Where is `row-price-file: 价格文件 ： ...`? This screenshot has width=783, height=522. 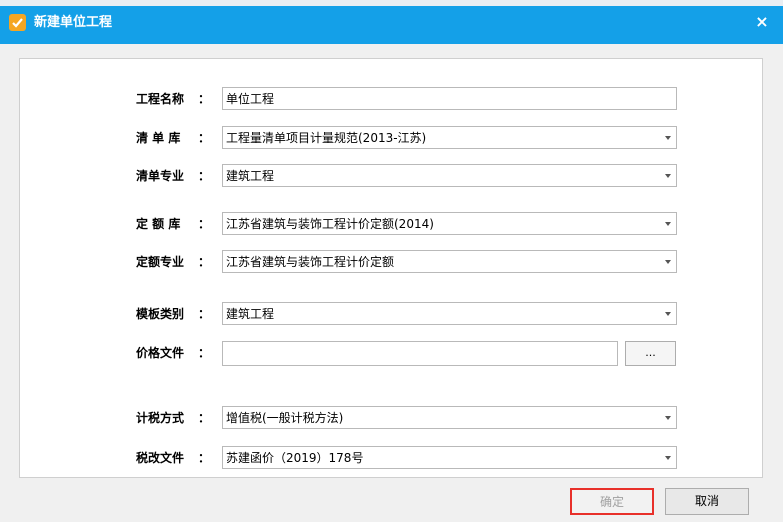
row-price-file: 价格文件 ： ... is located at coordinates (391, 353).